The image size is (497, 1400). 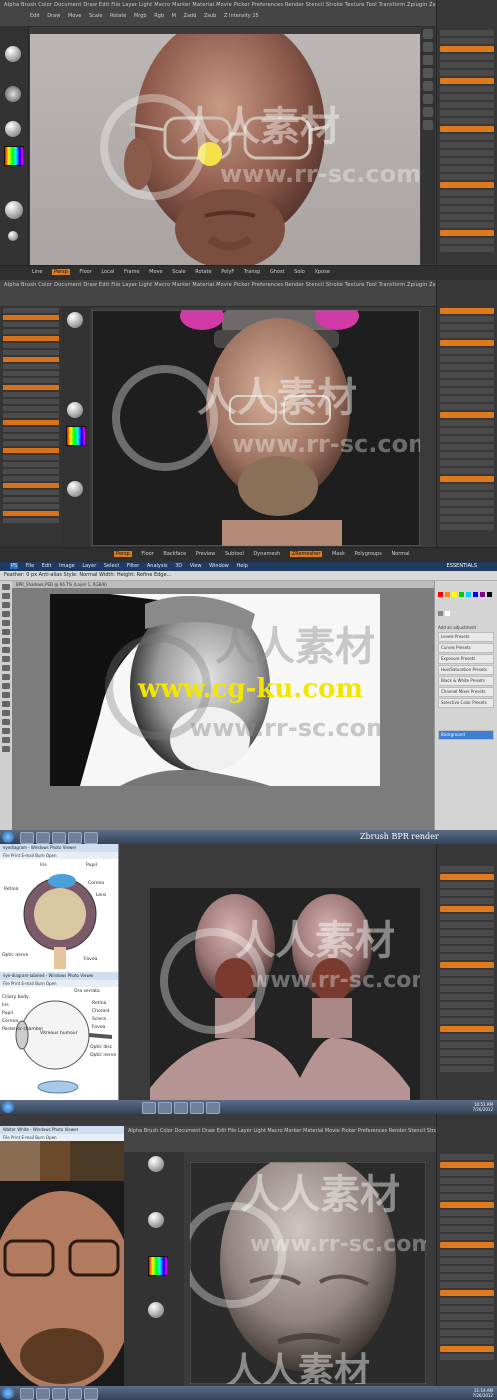 What do you see at coordinates (266, 554) in the screenshot?
I see `dynamesh-button: Dynamesh` at bounding box center [266, 554].